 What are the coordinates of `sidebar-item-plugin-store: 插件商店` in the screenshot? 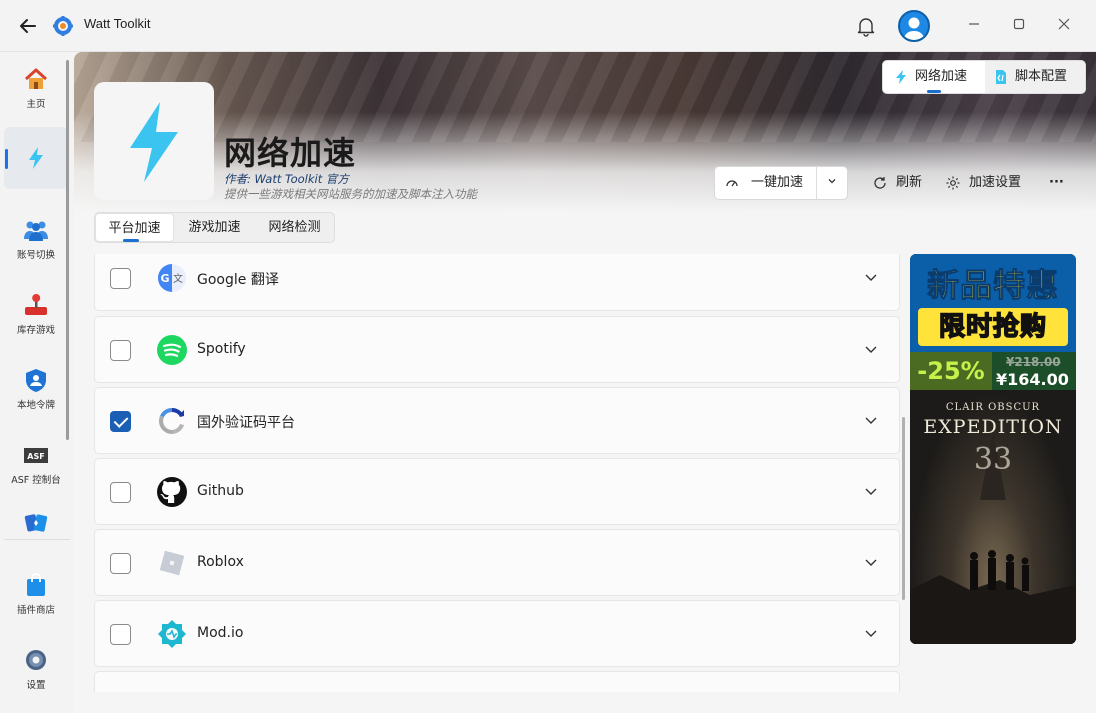 It's located at (36, 593).